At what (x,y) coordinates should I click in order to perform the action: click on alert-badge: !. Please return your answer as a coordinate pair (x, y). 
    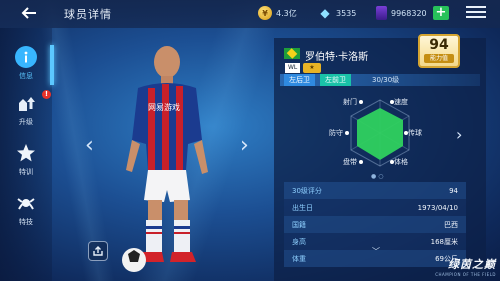
    Looking at the image, I should click on (46, 94).